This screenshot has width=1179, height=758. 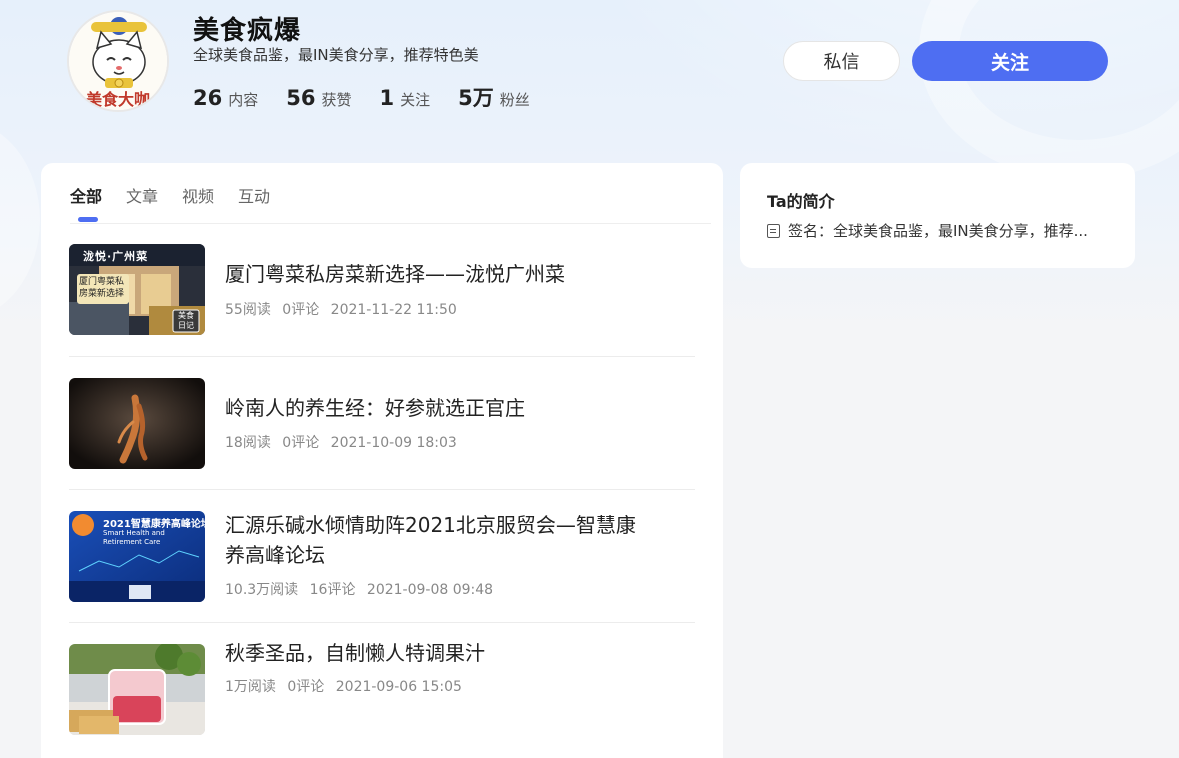 What do you see at coordinates (476, 98) in the screenshot?
I see `stat-number: 5万` at bounding box center [476, 98].